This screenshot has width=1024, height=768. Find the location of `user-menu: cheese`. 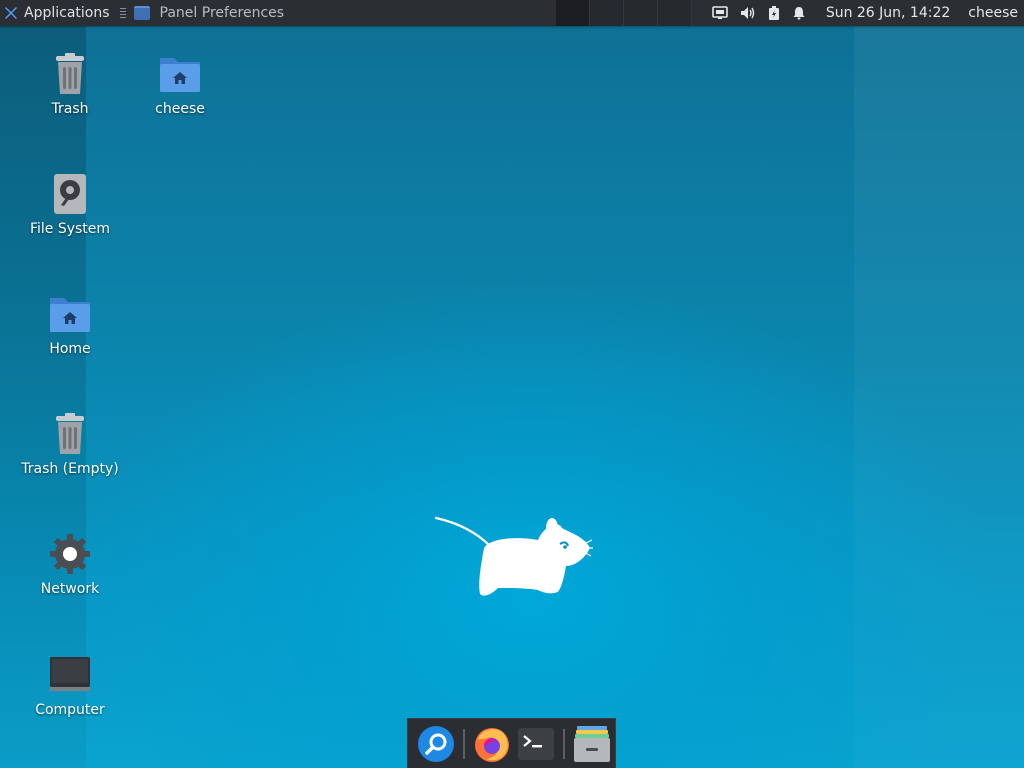

user-menu: cheese is located at coordinates (993, 13).